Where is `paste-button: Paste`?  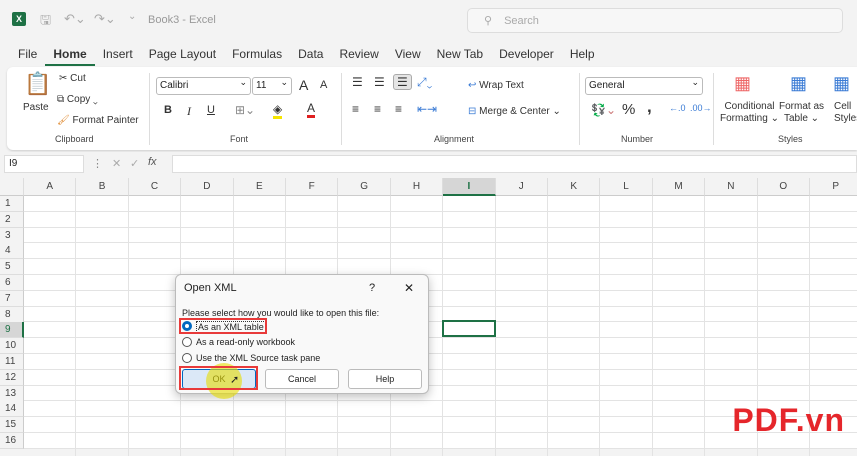 paste-button: Paste is located at coordinates (36, 107).